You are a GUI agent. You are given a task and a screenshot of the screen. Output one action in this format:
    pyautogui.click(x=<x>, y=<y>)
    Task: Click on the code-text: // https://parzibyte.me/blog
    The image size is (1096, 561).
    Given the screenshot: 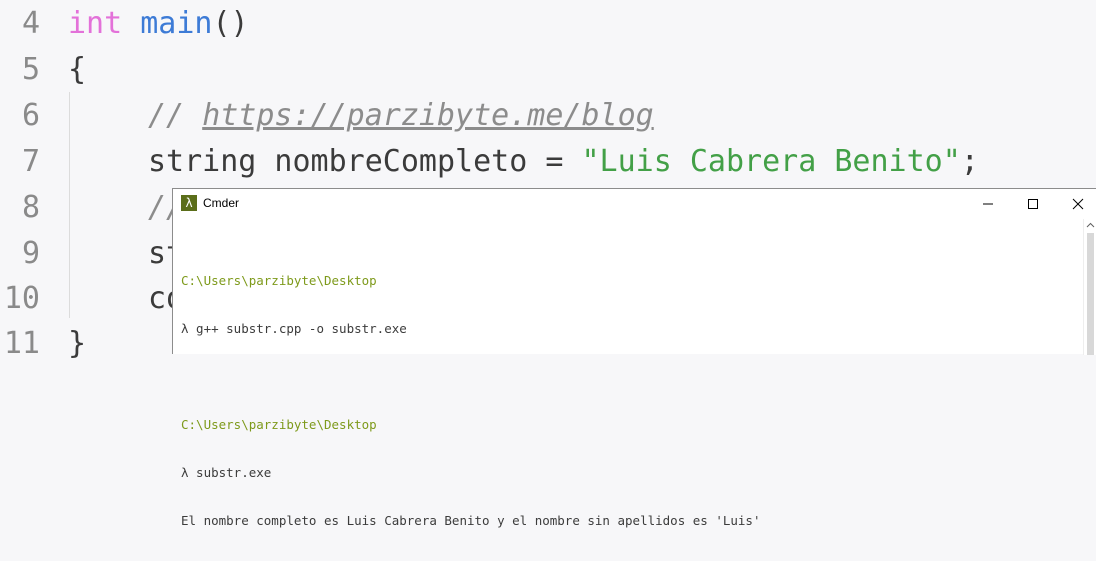 What is the action you would take?
    pyautogui.click(x=401, y=116)
    